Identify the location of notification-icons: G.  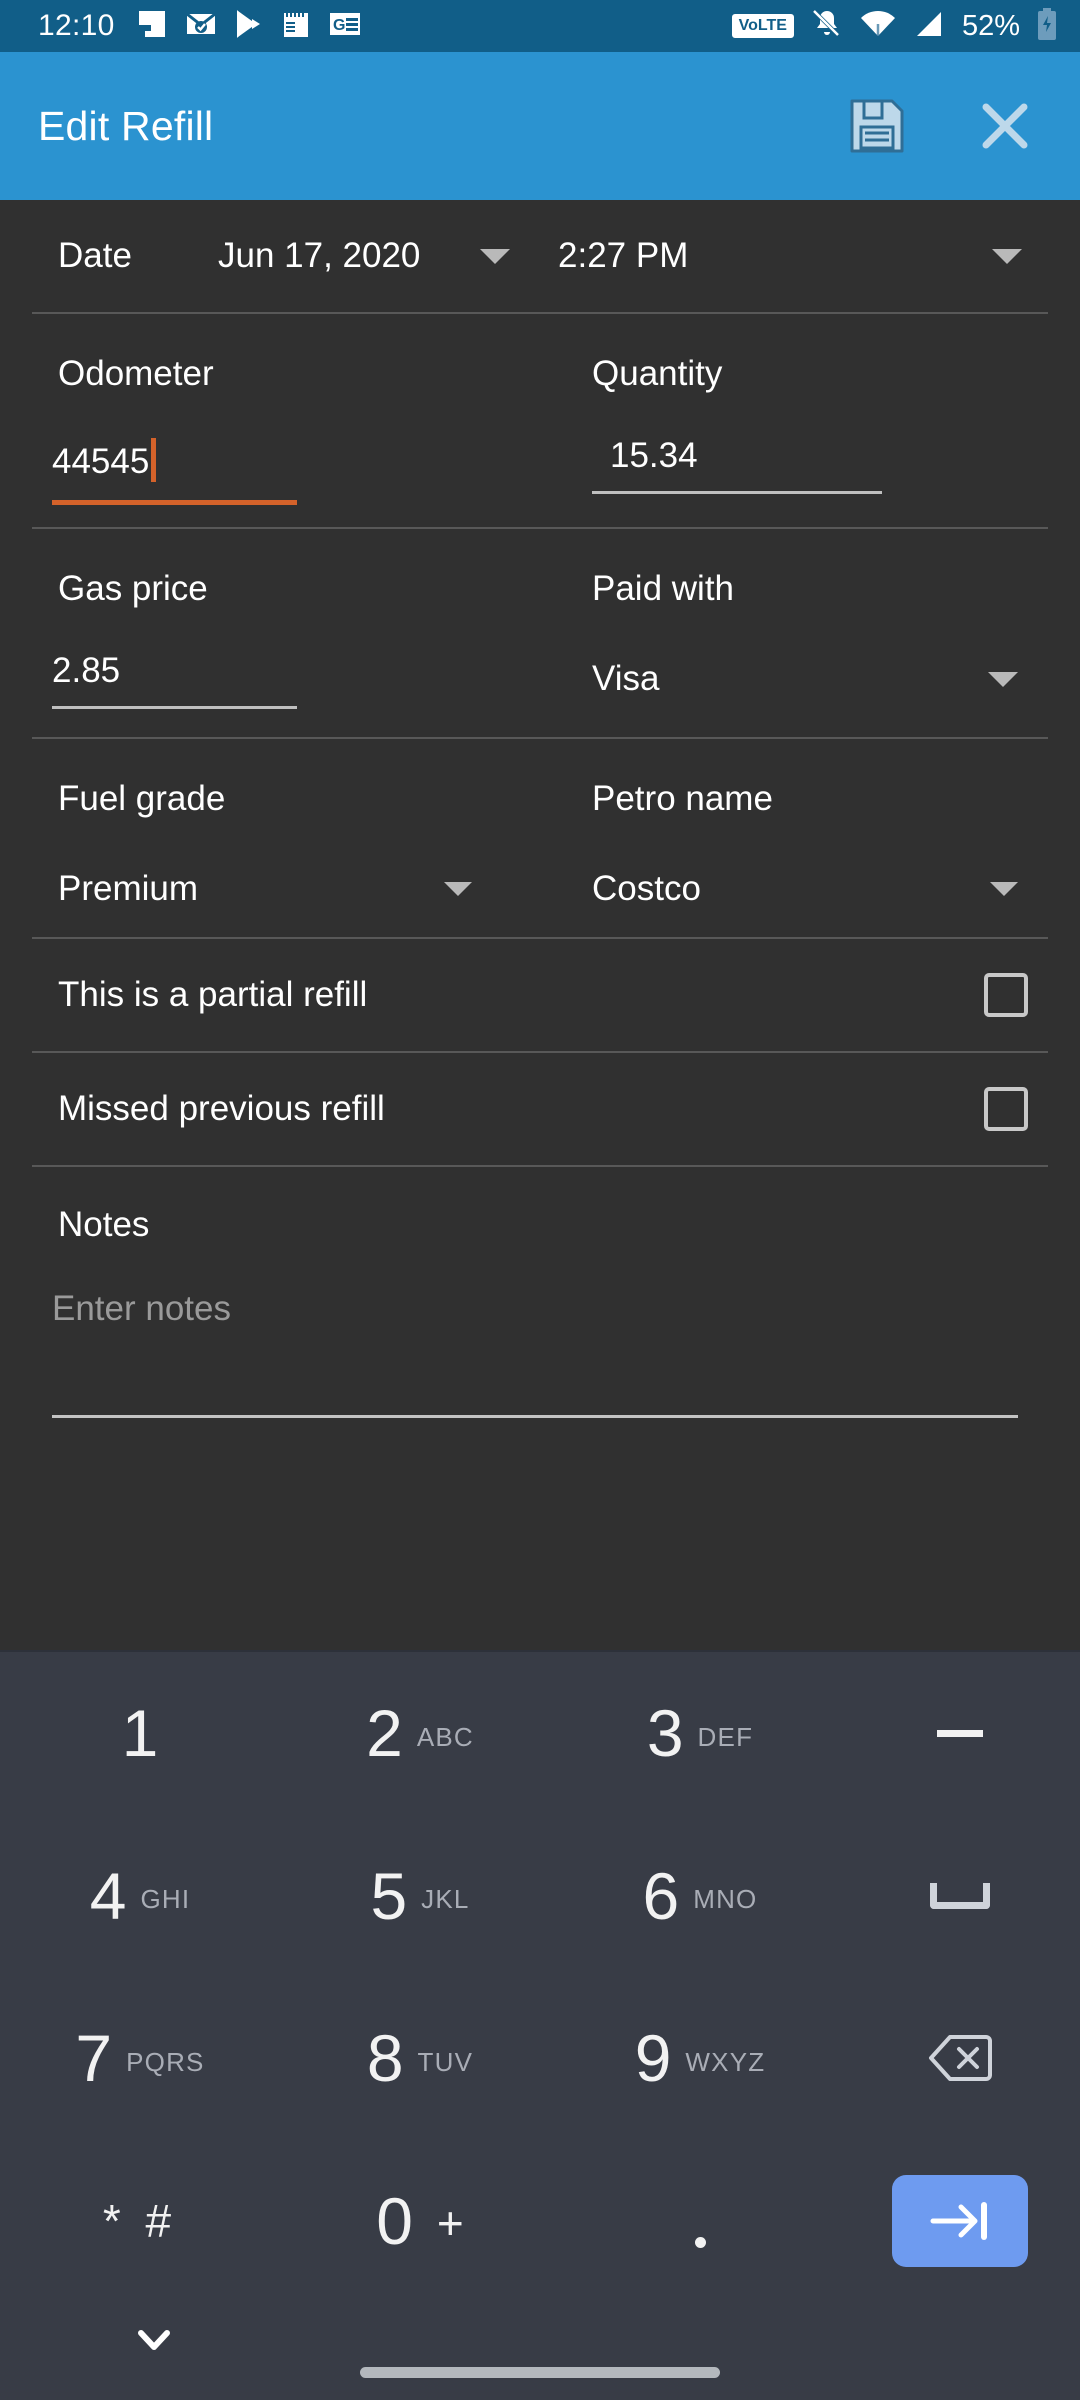
(249, 26).